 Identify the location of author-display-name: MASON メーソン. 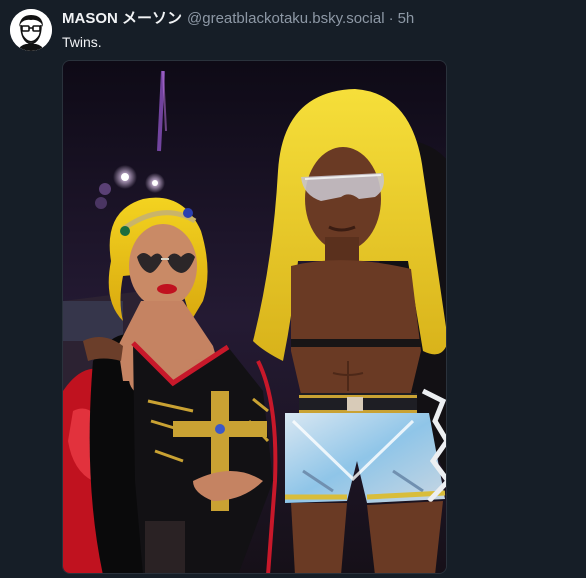
(122, 19).